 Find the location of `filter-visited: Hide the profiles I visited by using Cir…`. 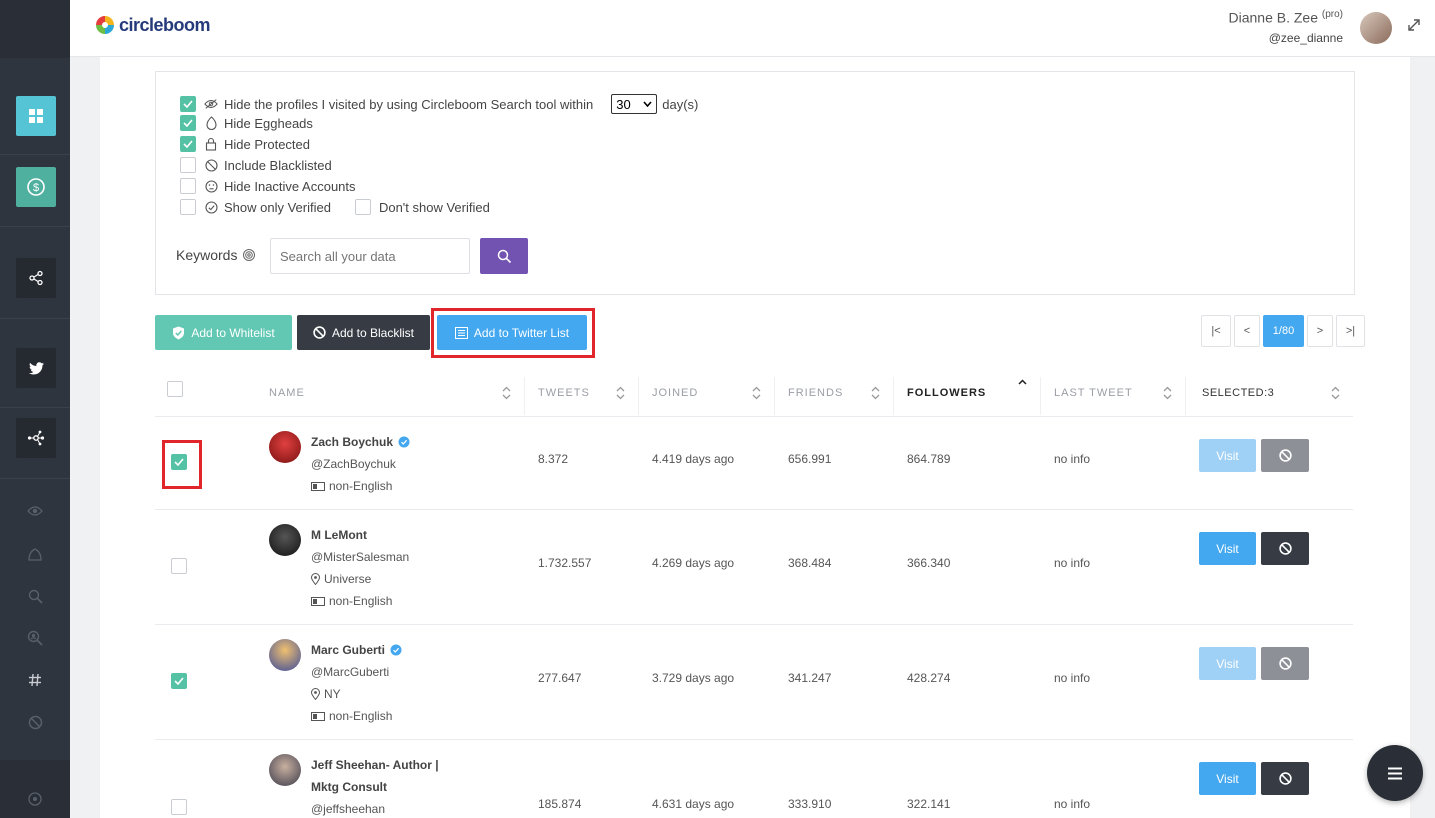

filter-visited: Hide the profiles I visited by using Cir… is located at coordinates (439, 104).